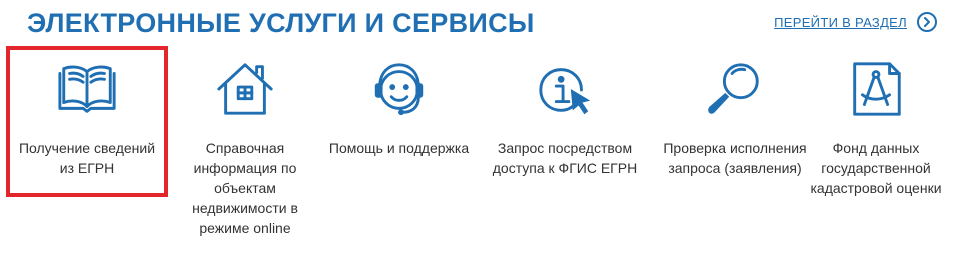 This screenshot has width=965, height=263. Describe the element at coordinates (735, 158) in the screenshot. I see `service-label: Проверка исполнения запроса (заявления)` at that location.